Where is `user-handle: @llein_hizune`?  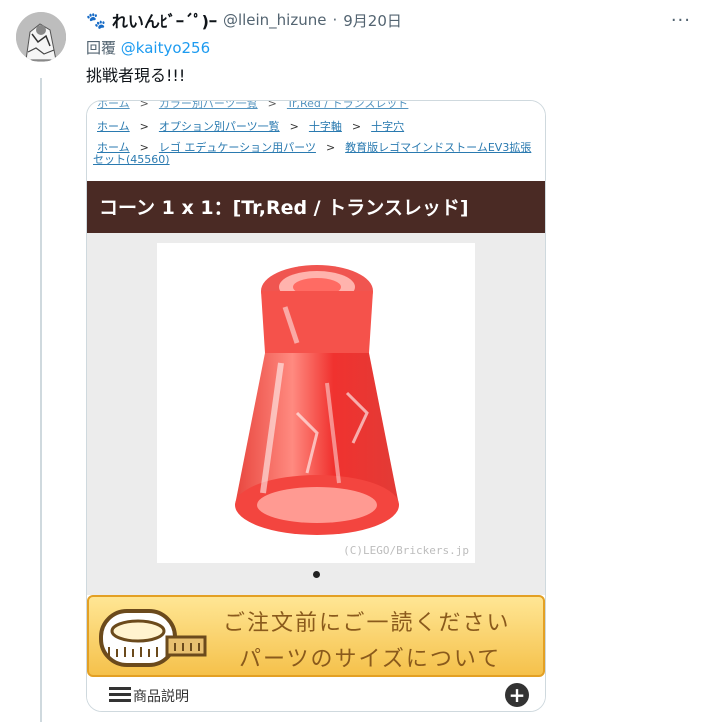
user-handle: @llein_hizune is located at coordinates (275, 20).